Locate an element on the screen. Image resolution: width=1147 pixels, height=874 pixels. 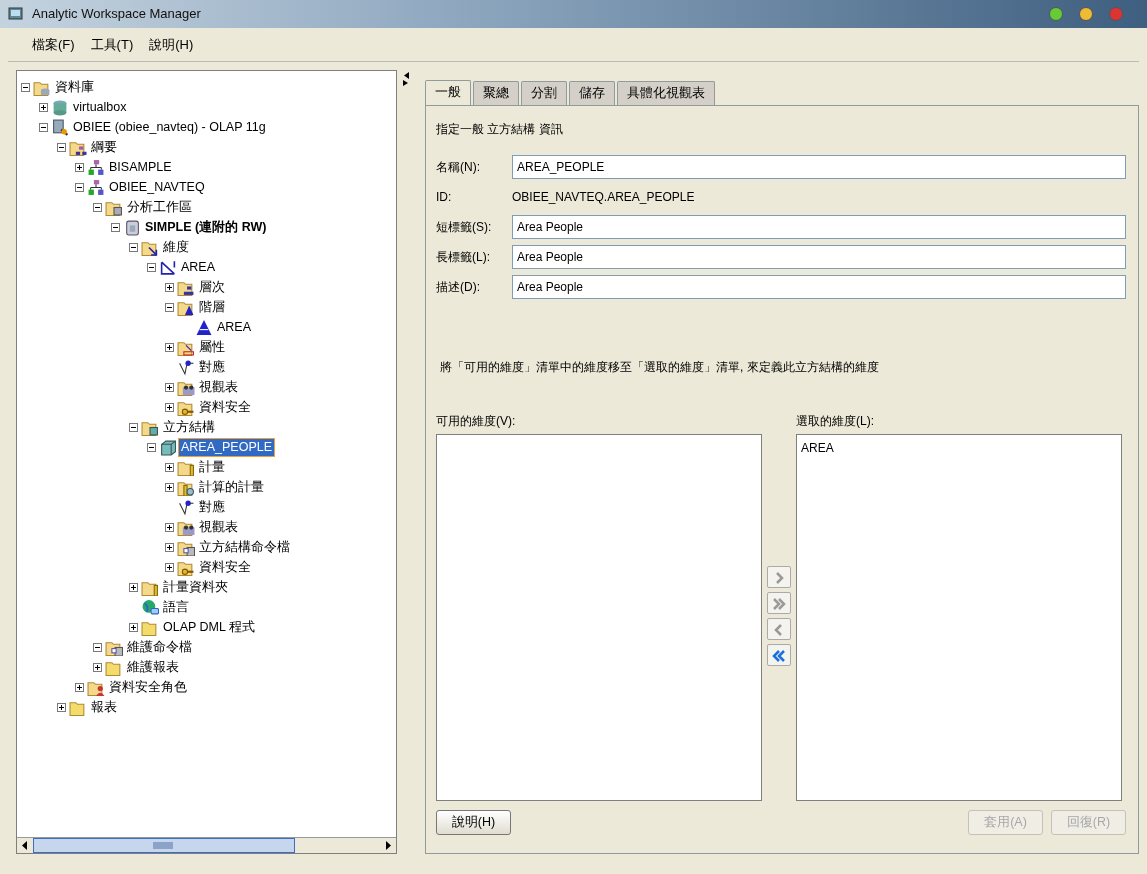
instruction-text: 將「可用的維度」清單中的維度移至「選取的維度」清單, 來定義此立方結構的維度 is located at coordinates (659, 367).